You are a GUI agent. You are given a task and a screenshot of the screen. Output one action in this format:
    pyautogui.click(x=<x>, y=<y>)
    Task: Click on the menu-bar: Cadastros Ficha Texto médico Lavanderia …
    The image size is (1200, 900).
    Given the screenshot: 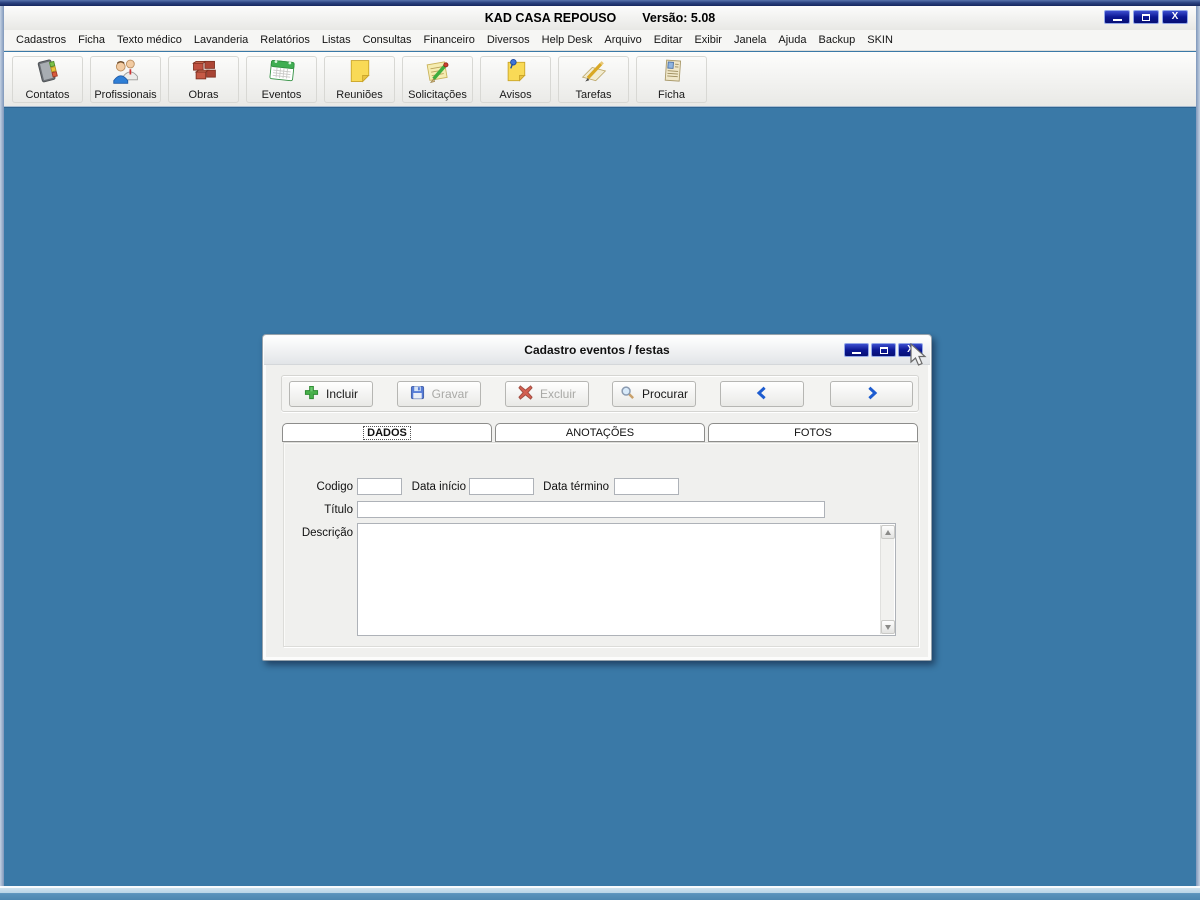 What is the action you would take?
    pyautogui.click(x=600, y=40)
    